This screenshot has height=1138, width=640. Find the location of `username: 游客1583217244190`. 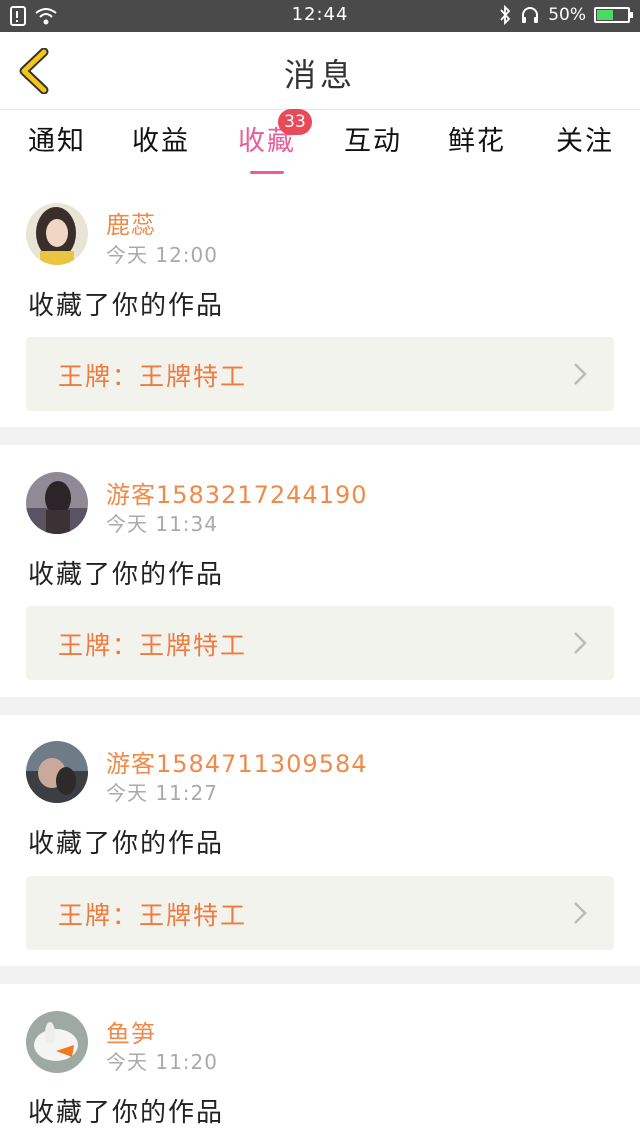

username: 游客1583217244190 is located at coordinates (237, 492).